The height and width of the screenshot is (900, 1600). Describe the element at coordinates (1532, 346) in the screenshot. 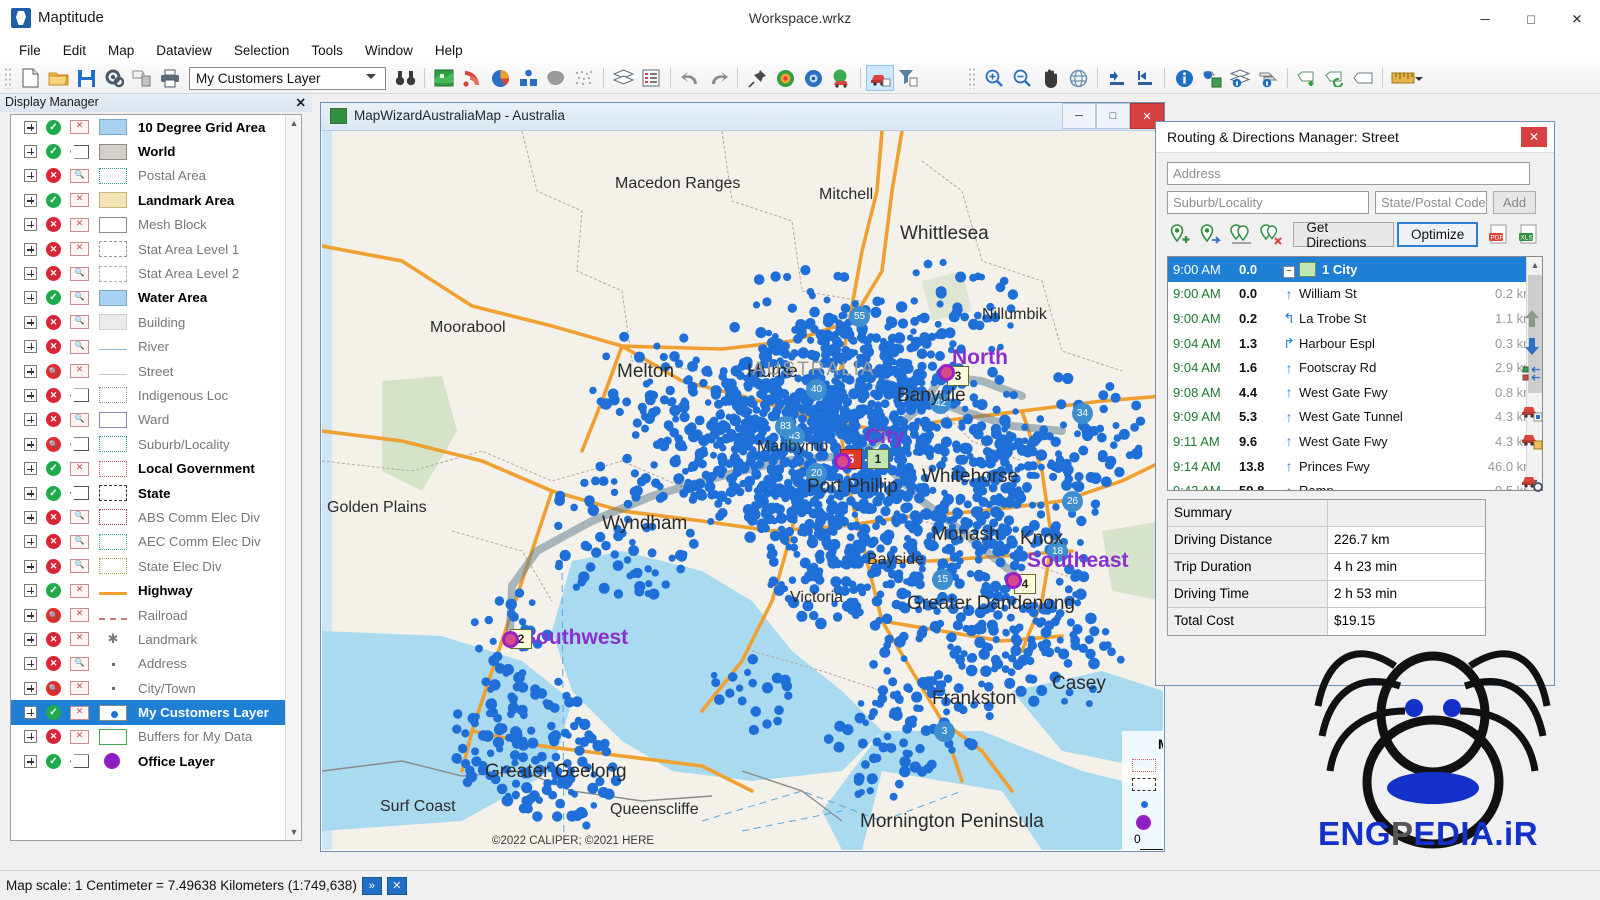

I see `move-down-icon` at that location.